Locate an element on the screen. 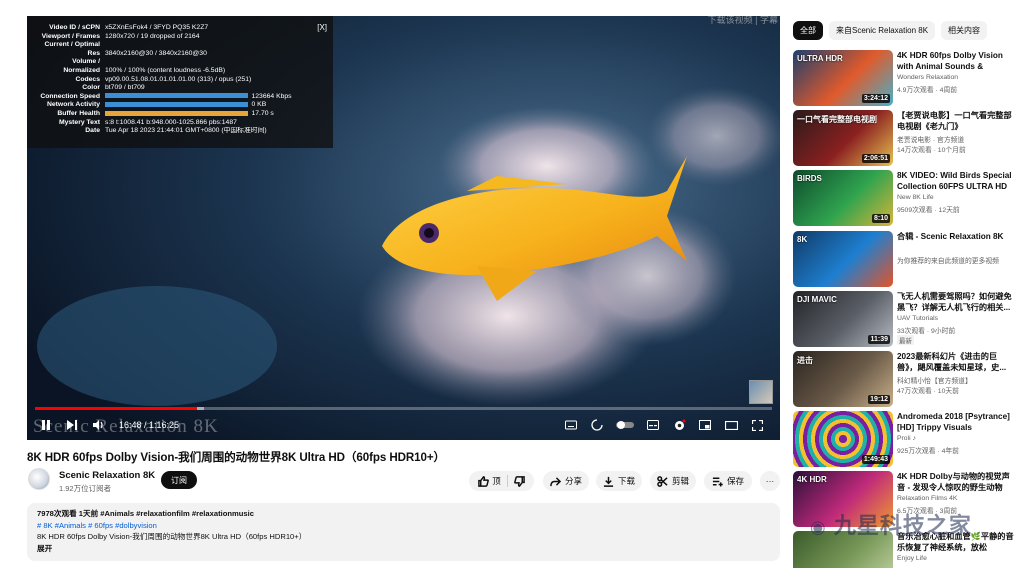  download-button: 下载 is located at coordinates (619, 481).